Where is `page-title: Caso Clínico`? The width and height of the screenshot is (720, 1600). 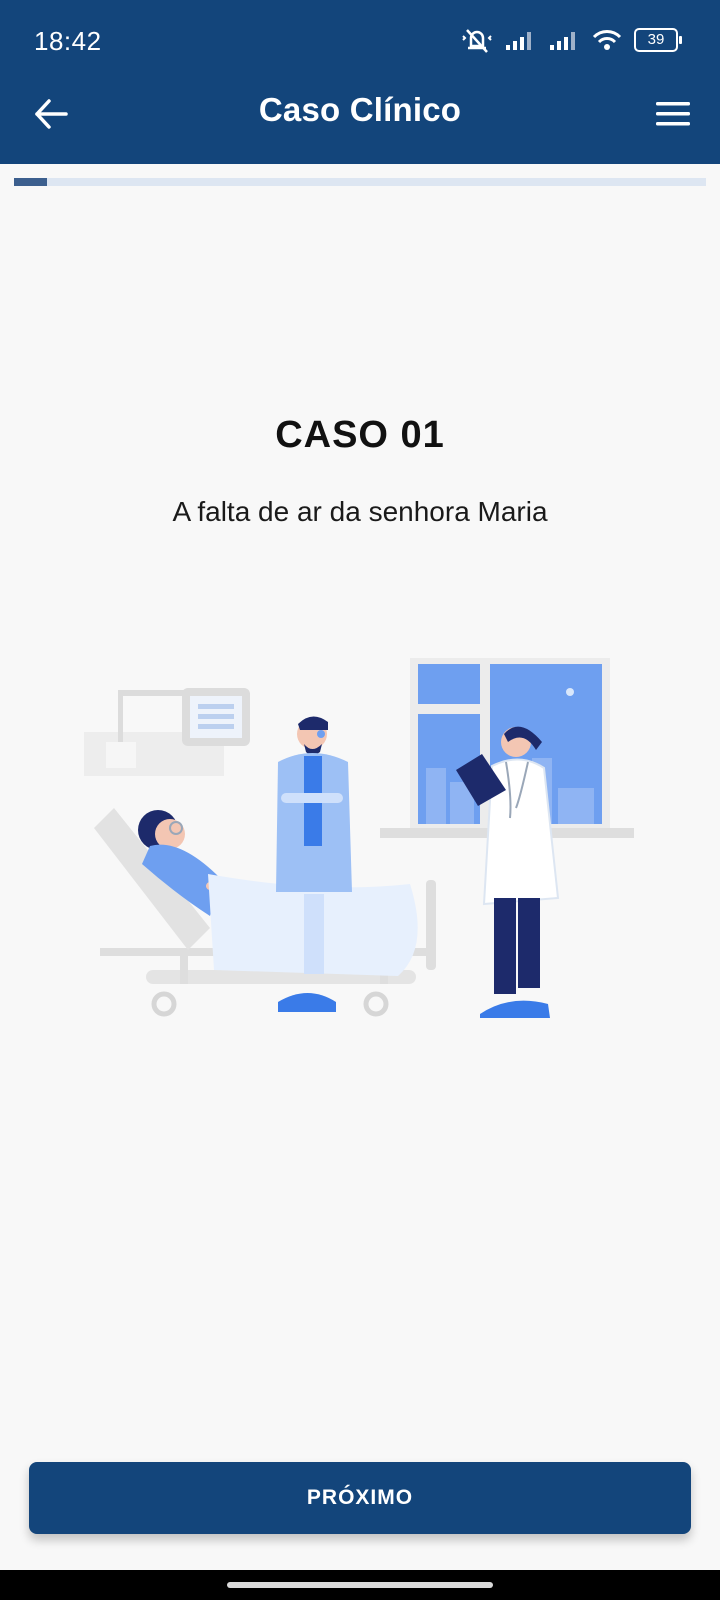
page-title: Caso Clínico is located at coordinates (360, 109).